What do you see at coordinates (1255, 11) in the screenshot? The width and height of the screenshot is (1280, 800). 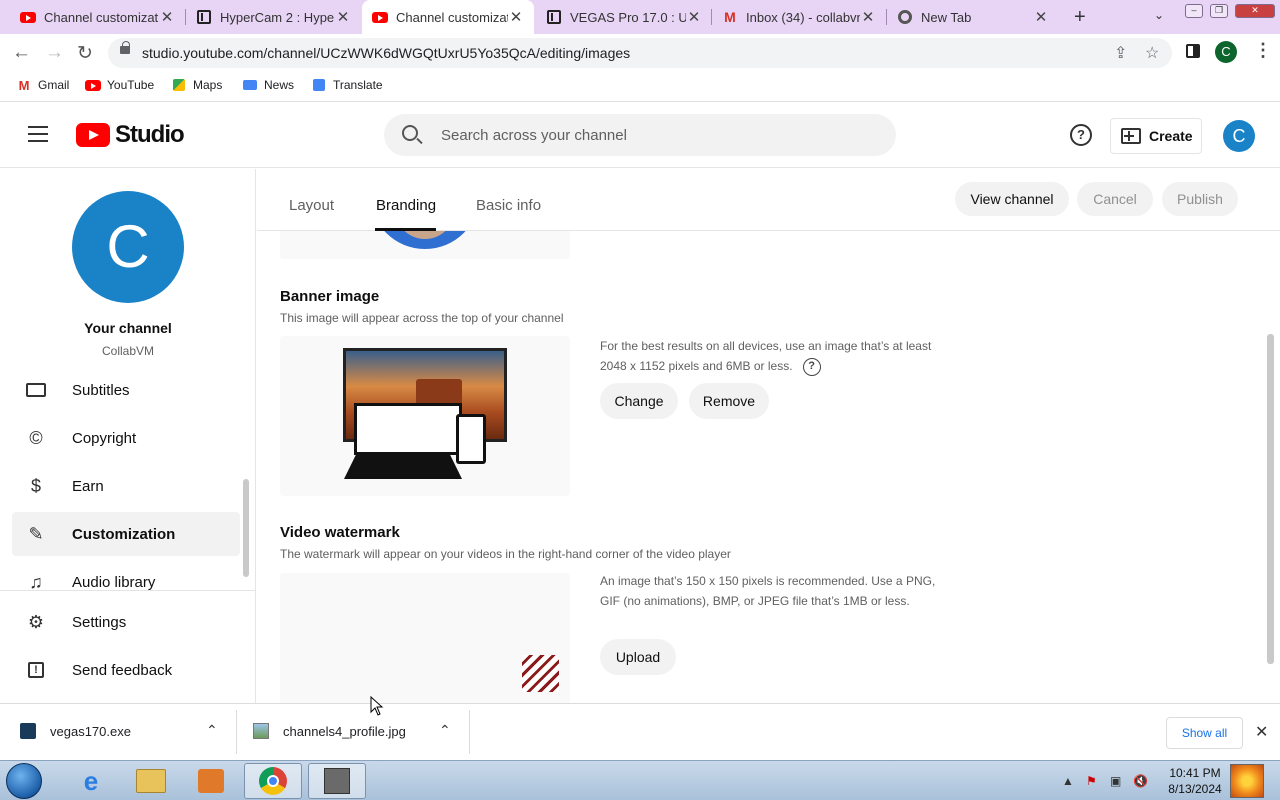 I see `close-window-icon: ✕` at bounding box center [1255, 11].